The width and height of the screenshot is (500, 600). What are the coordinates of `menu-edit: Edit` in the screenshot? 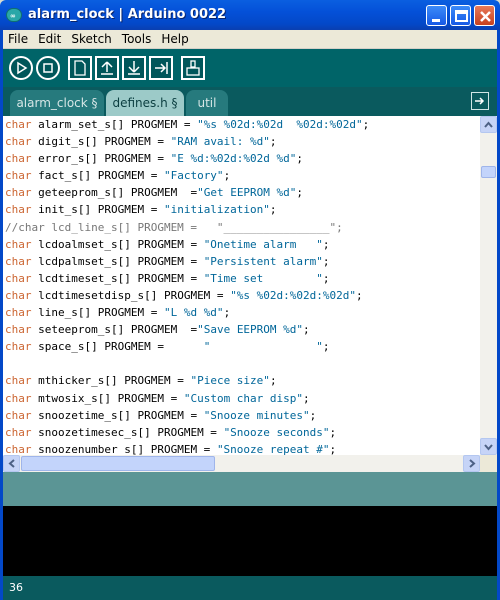 It's located at (49, 38).